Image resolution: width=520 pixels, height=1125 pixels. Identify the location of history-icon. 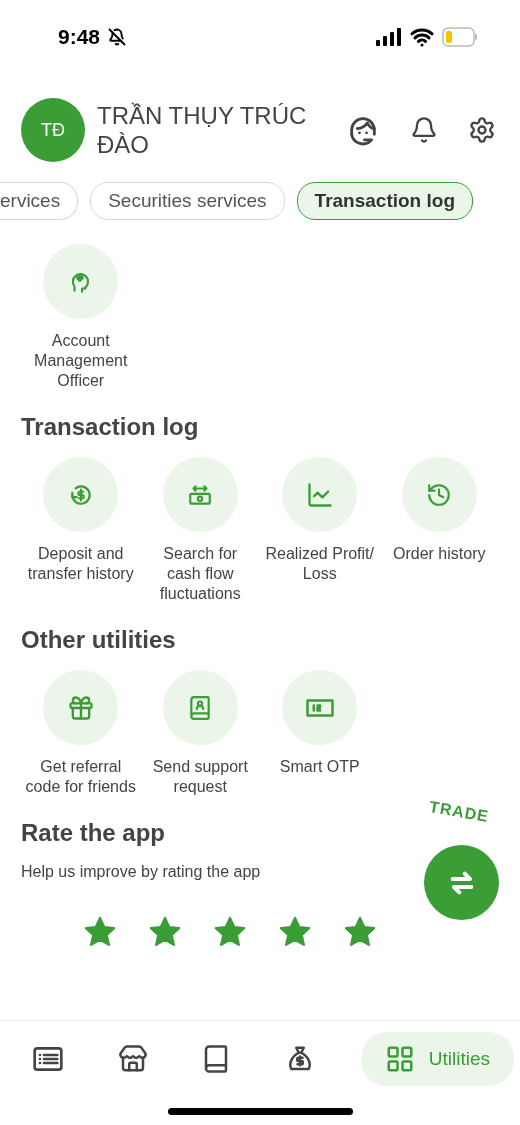
(439, 494).